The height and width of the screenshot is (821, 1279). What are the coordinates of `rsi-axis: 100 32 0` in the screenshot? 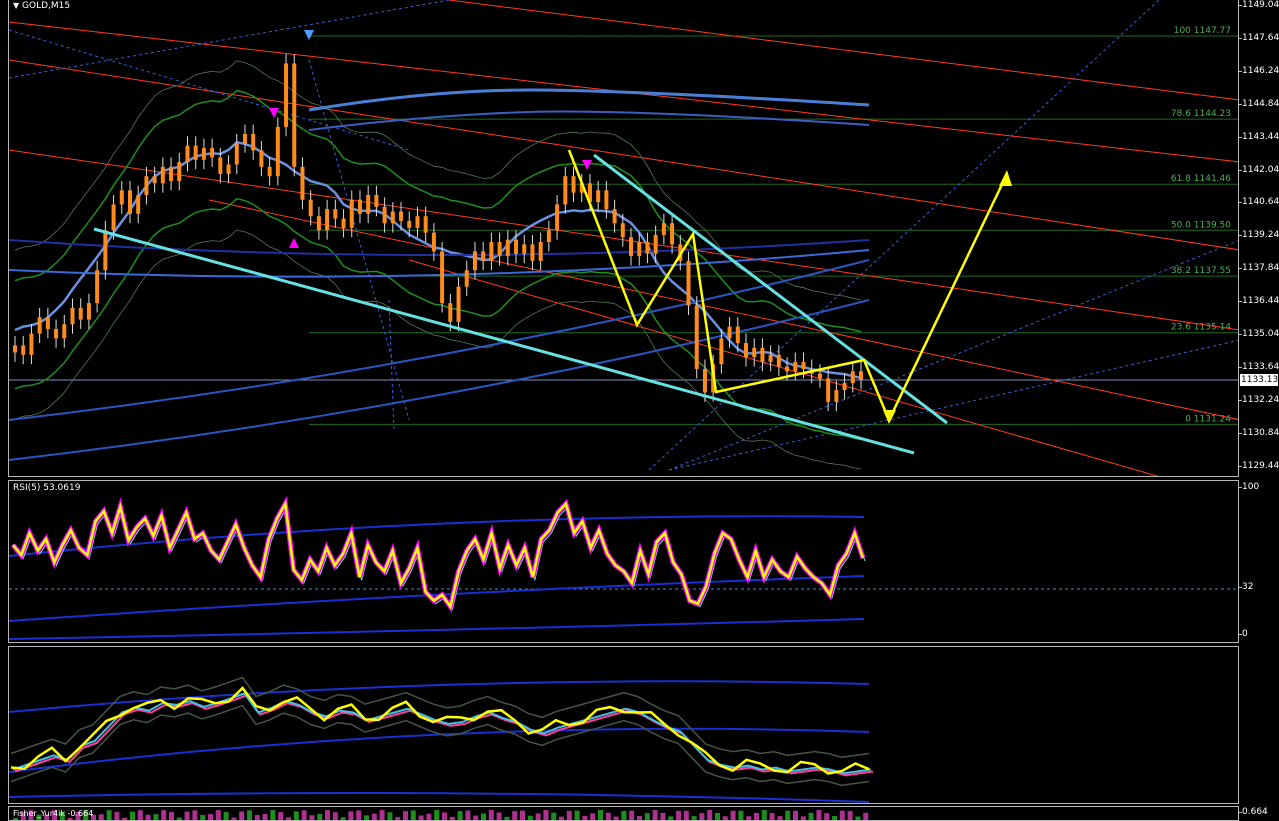 It's located at (1258, 561).